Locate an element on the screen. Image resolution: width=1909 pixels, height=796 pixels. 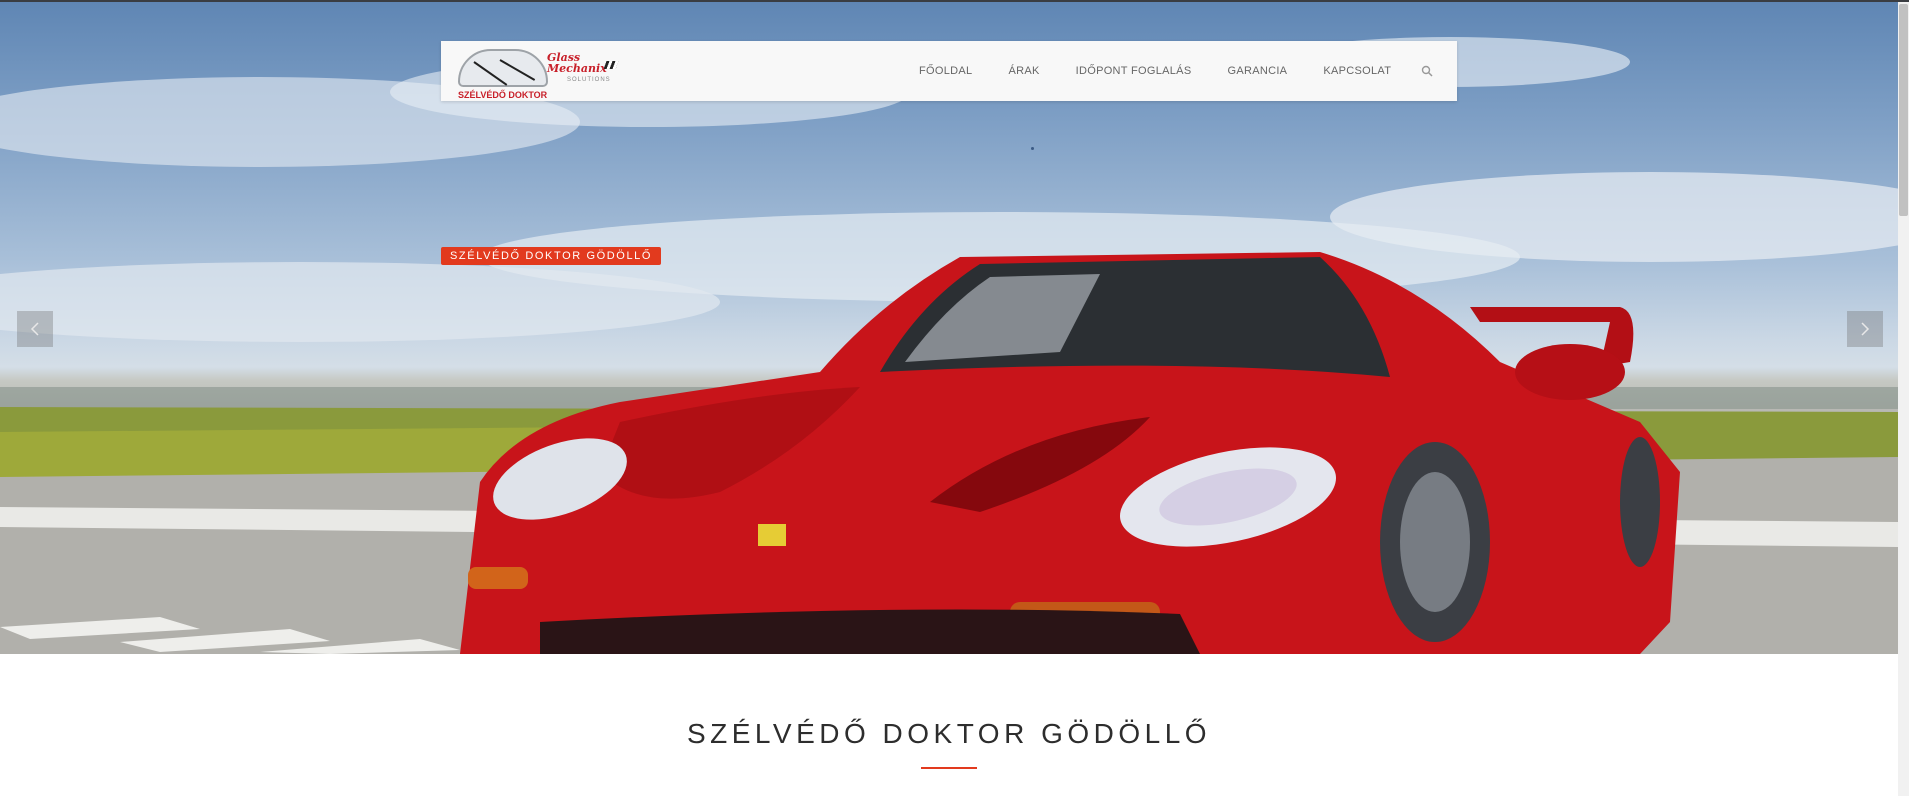
chevron-left-icon is located at coordinates (34, 329).